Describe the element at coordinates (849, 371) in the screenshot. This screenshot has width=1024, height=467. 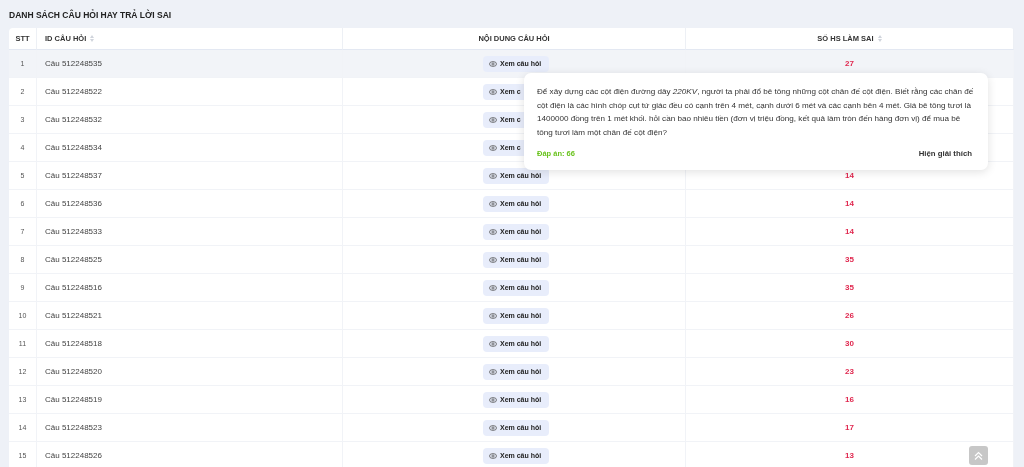
I see `wrong-count: 23` at that location.